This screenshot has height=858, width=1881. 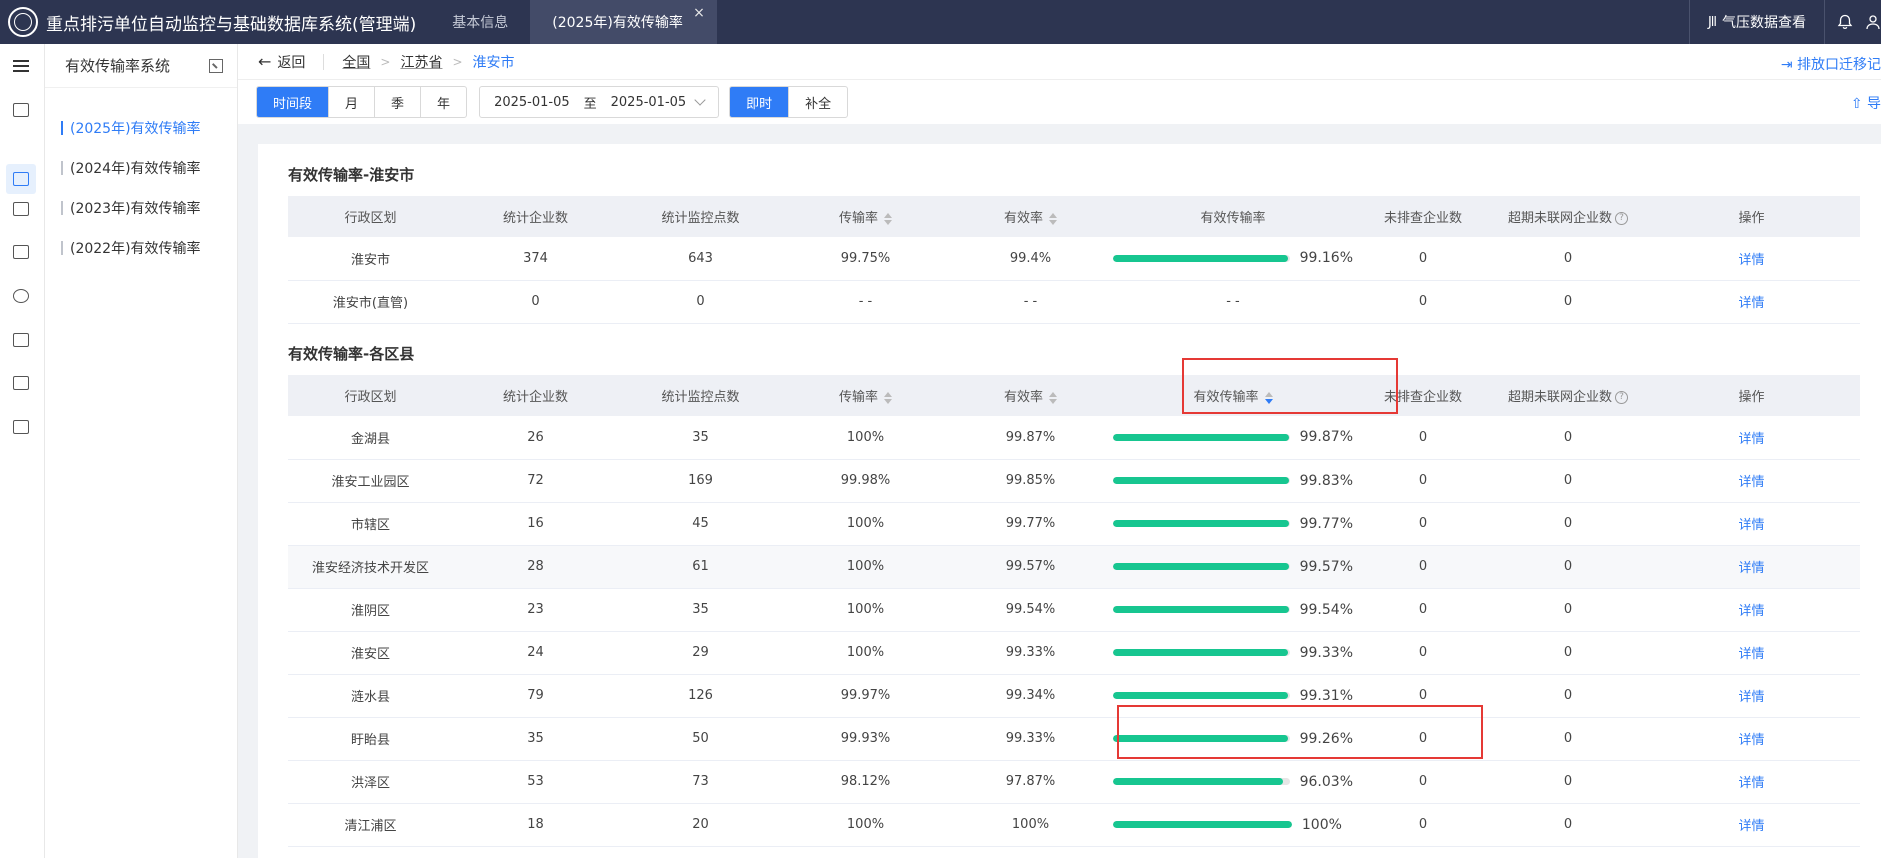 I want to click on bell-icon, so click(x=1845, y=22).